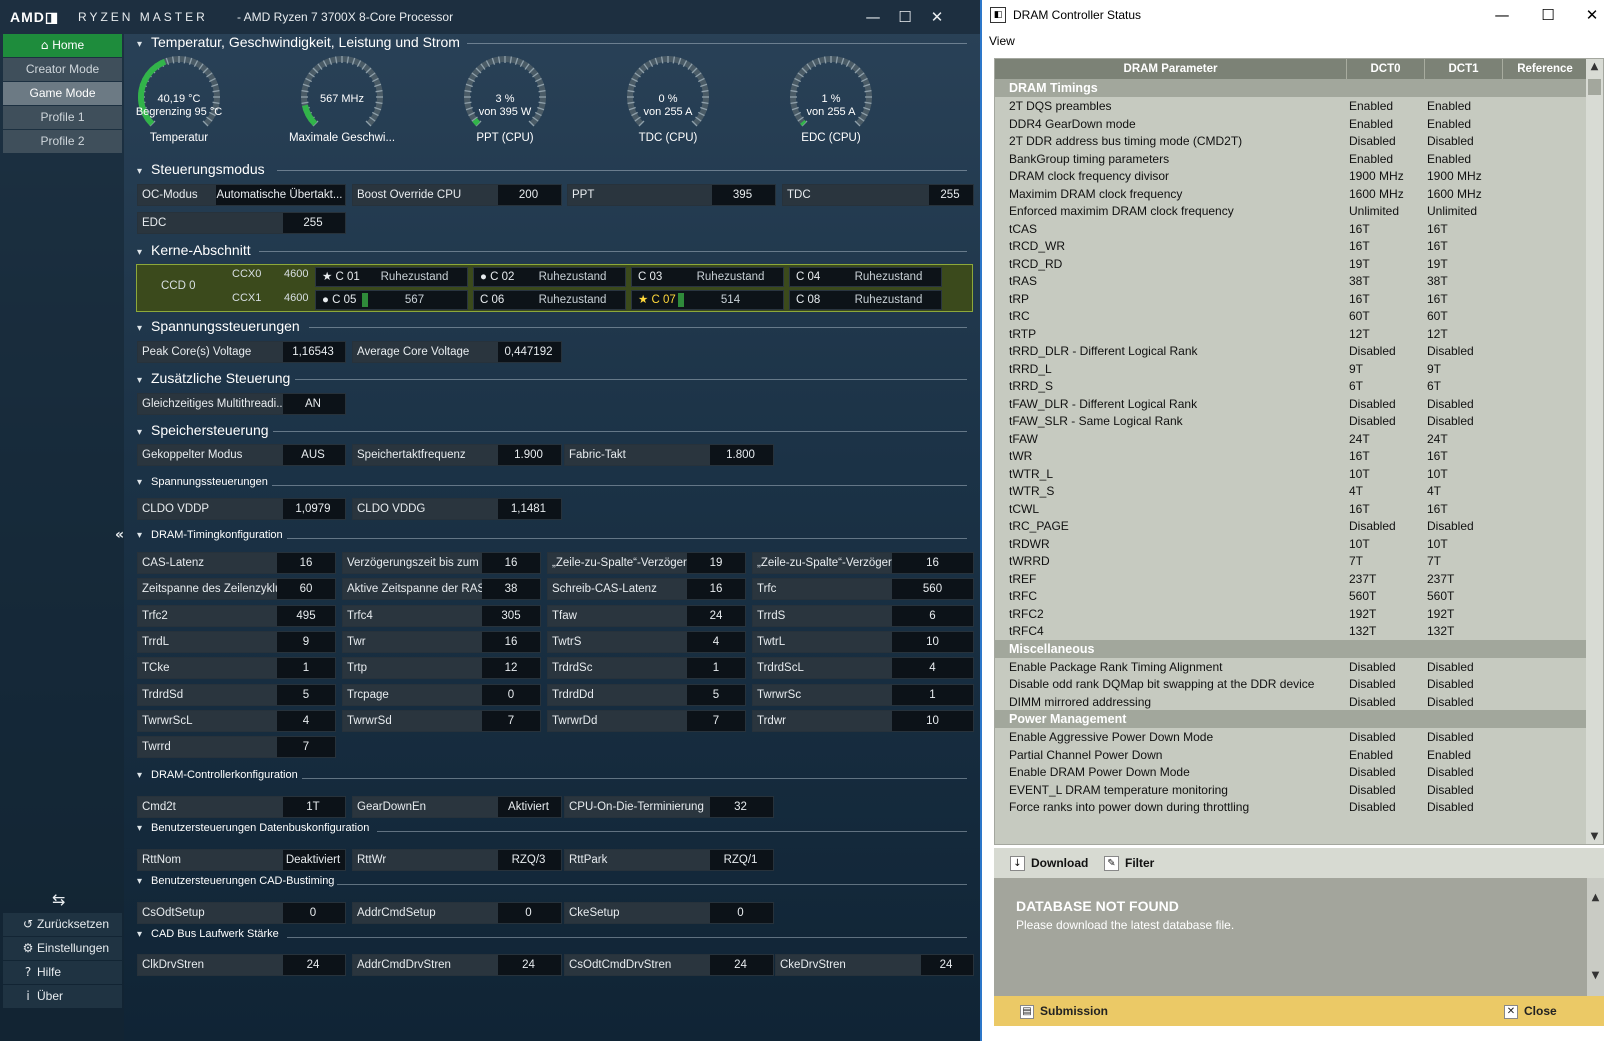  I want to click on grid-row: tRRD_S 6T 6T, so click(1291, 386).